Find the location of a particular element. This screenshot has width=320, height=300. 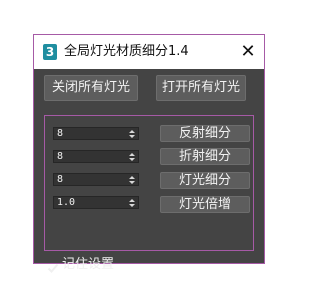

close-all-lights-button: 关闭所有灯光 is located at coordinates (91, 88).